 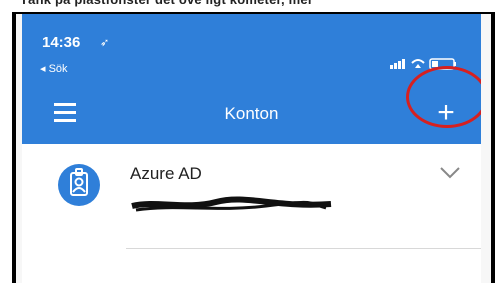 I want to click on redacted-email, so click(x=231, y=204).